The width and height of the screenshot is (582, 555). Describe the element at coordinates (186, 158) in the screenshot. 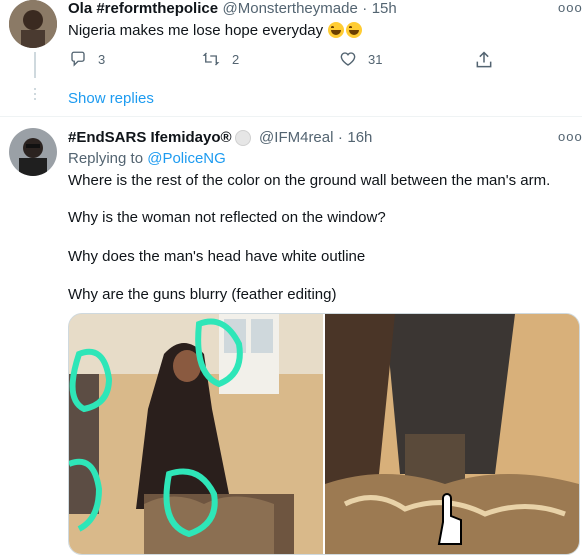

I see `mention-link: @PoliceNG` at that location.